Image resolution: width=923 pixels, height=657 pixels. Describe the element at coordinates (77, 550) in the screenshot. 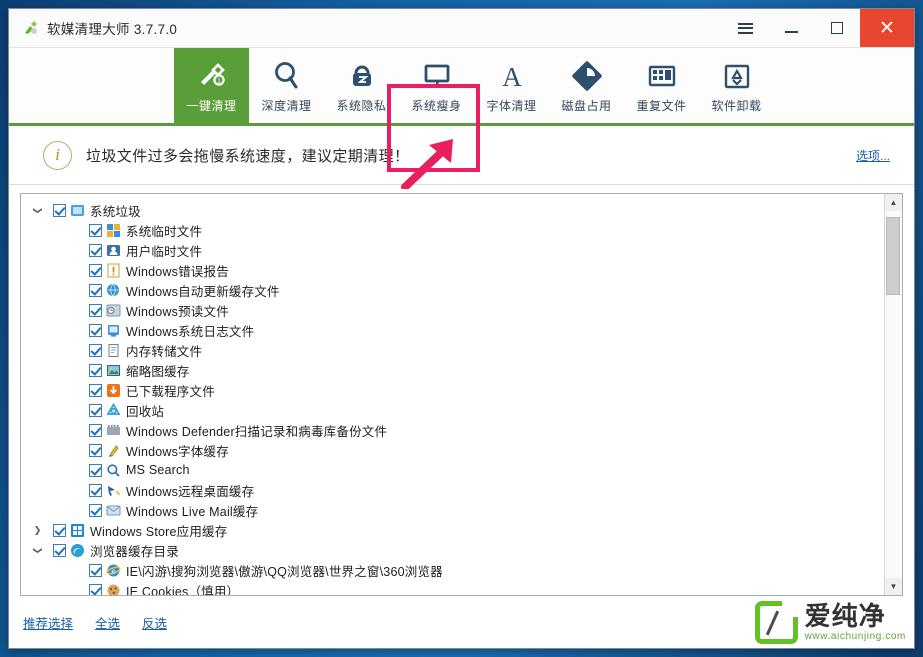

I see `edge-icon` at that location.